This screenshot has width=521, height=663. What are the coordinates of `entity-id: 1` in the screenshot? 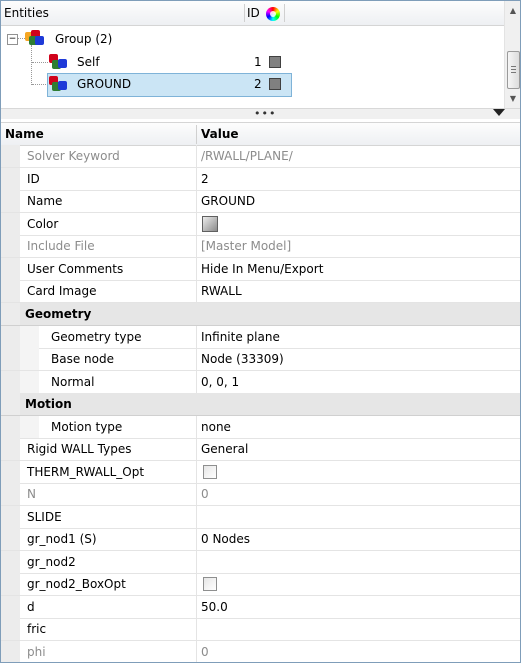 It's located at (258, 62).